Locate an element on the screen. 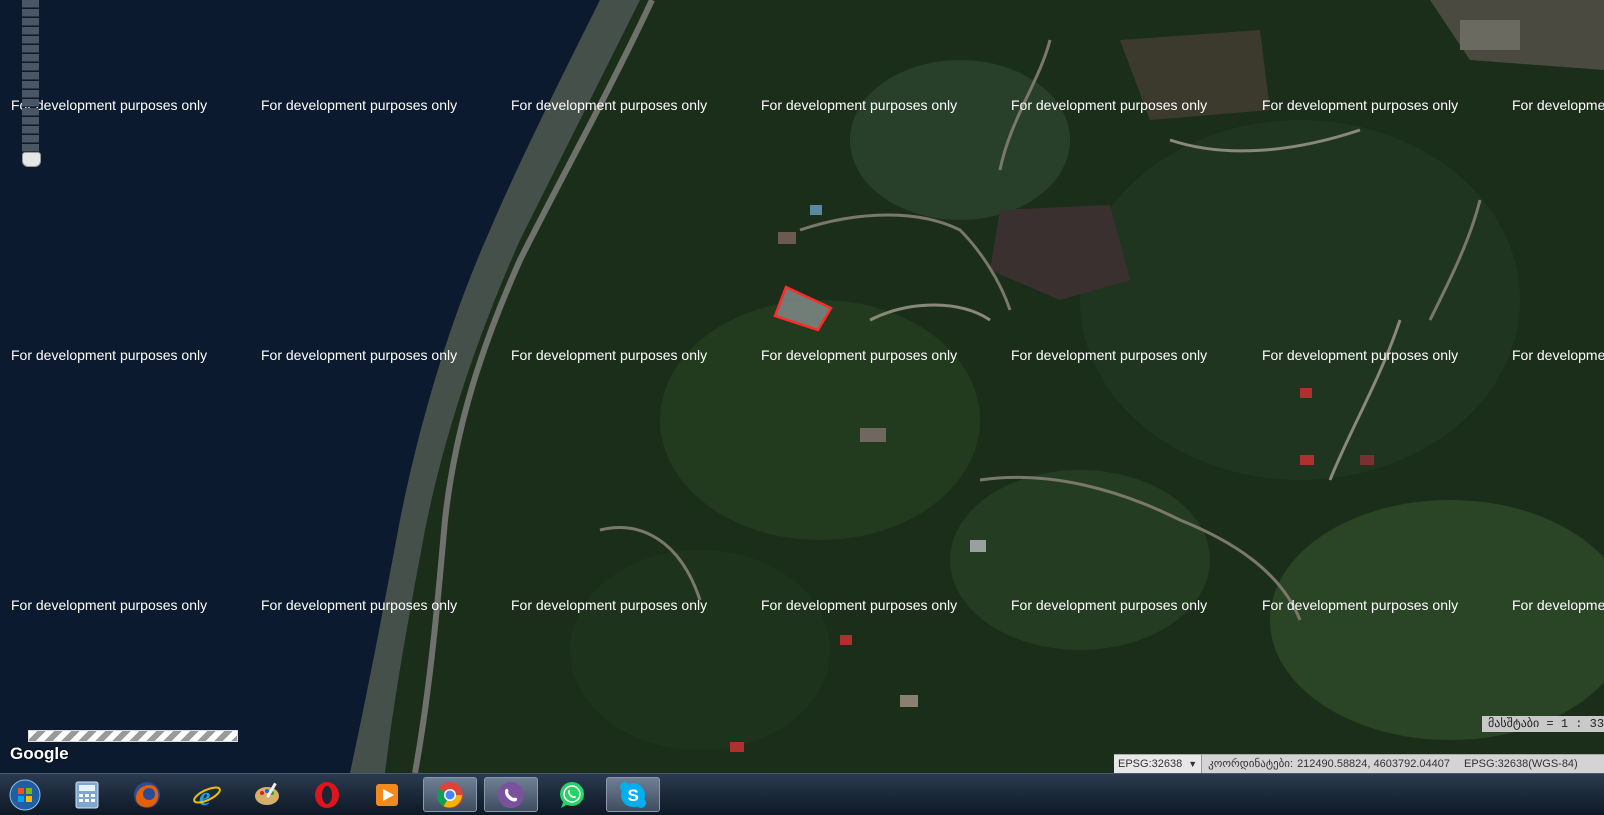  calculator-icon is located at coordinates (87, 794).